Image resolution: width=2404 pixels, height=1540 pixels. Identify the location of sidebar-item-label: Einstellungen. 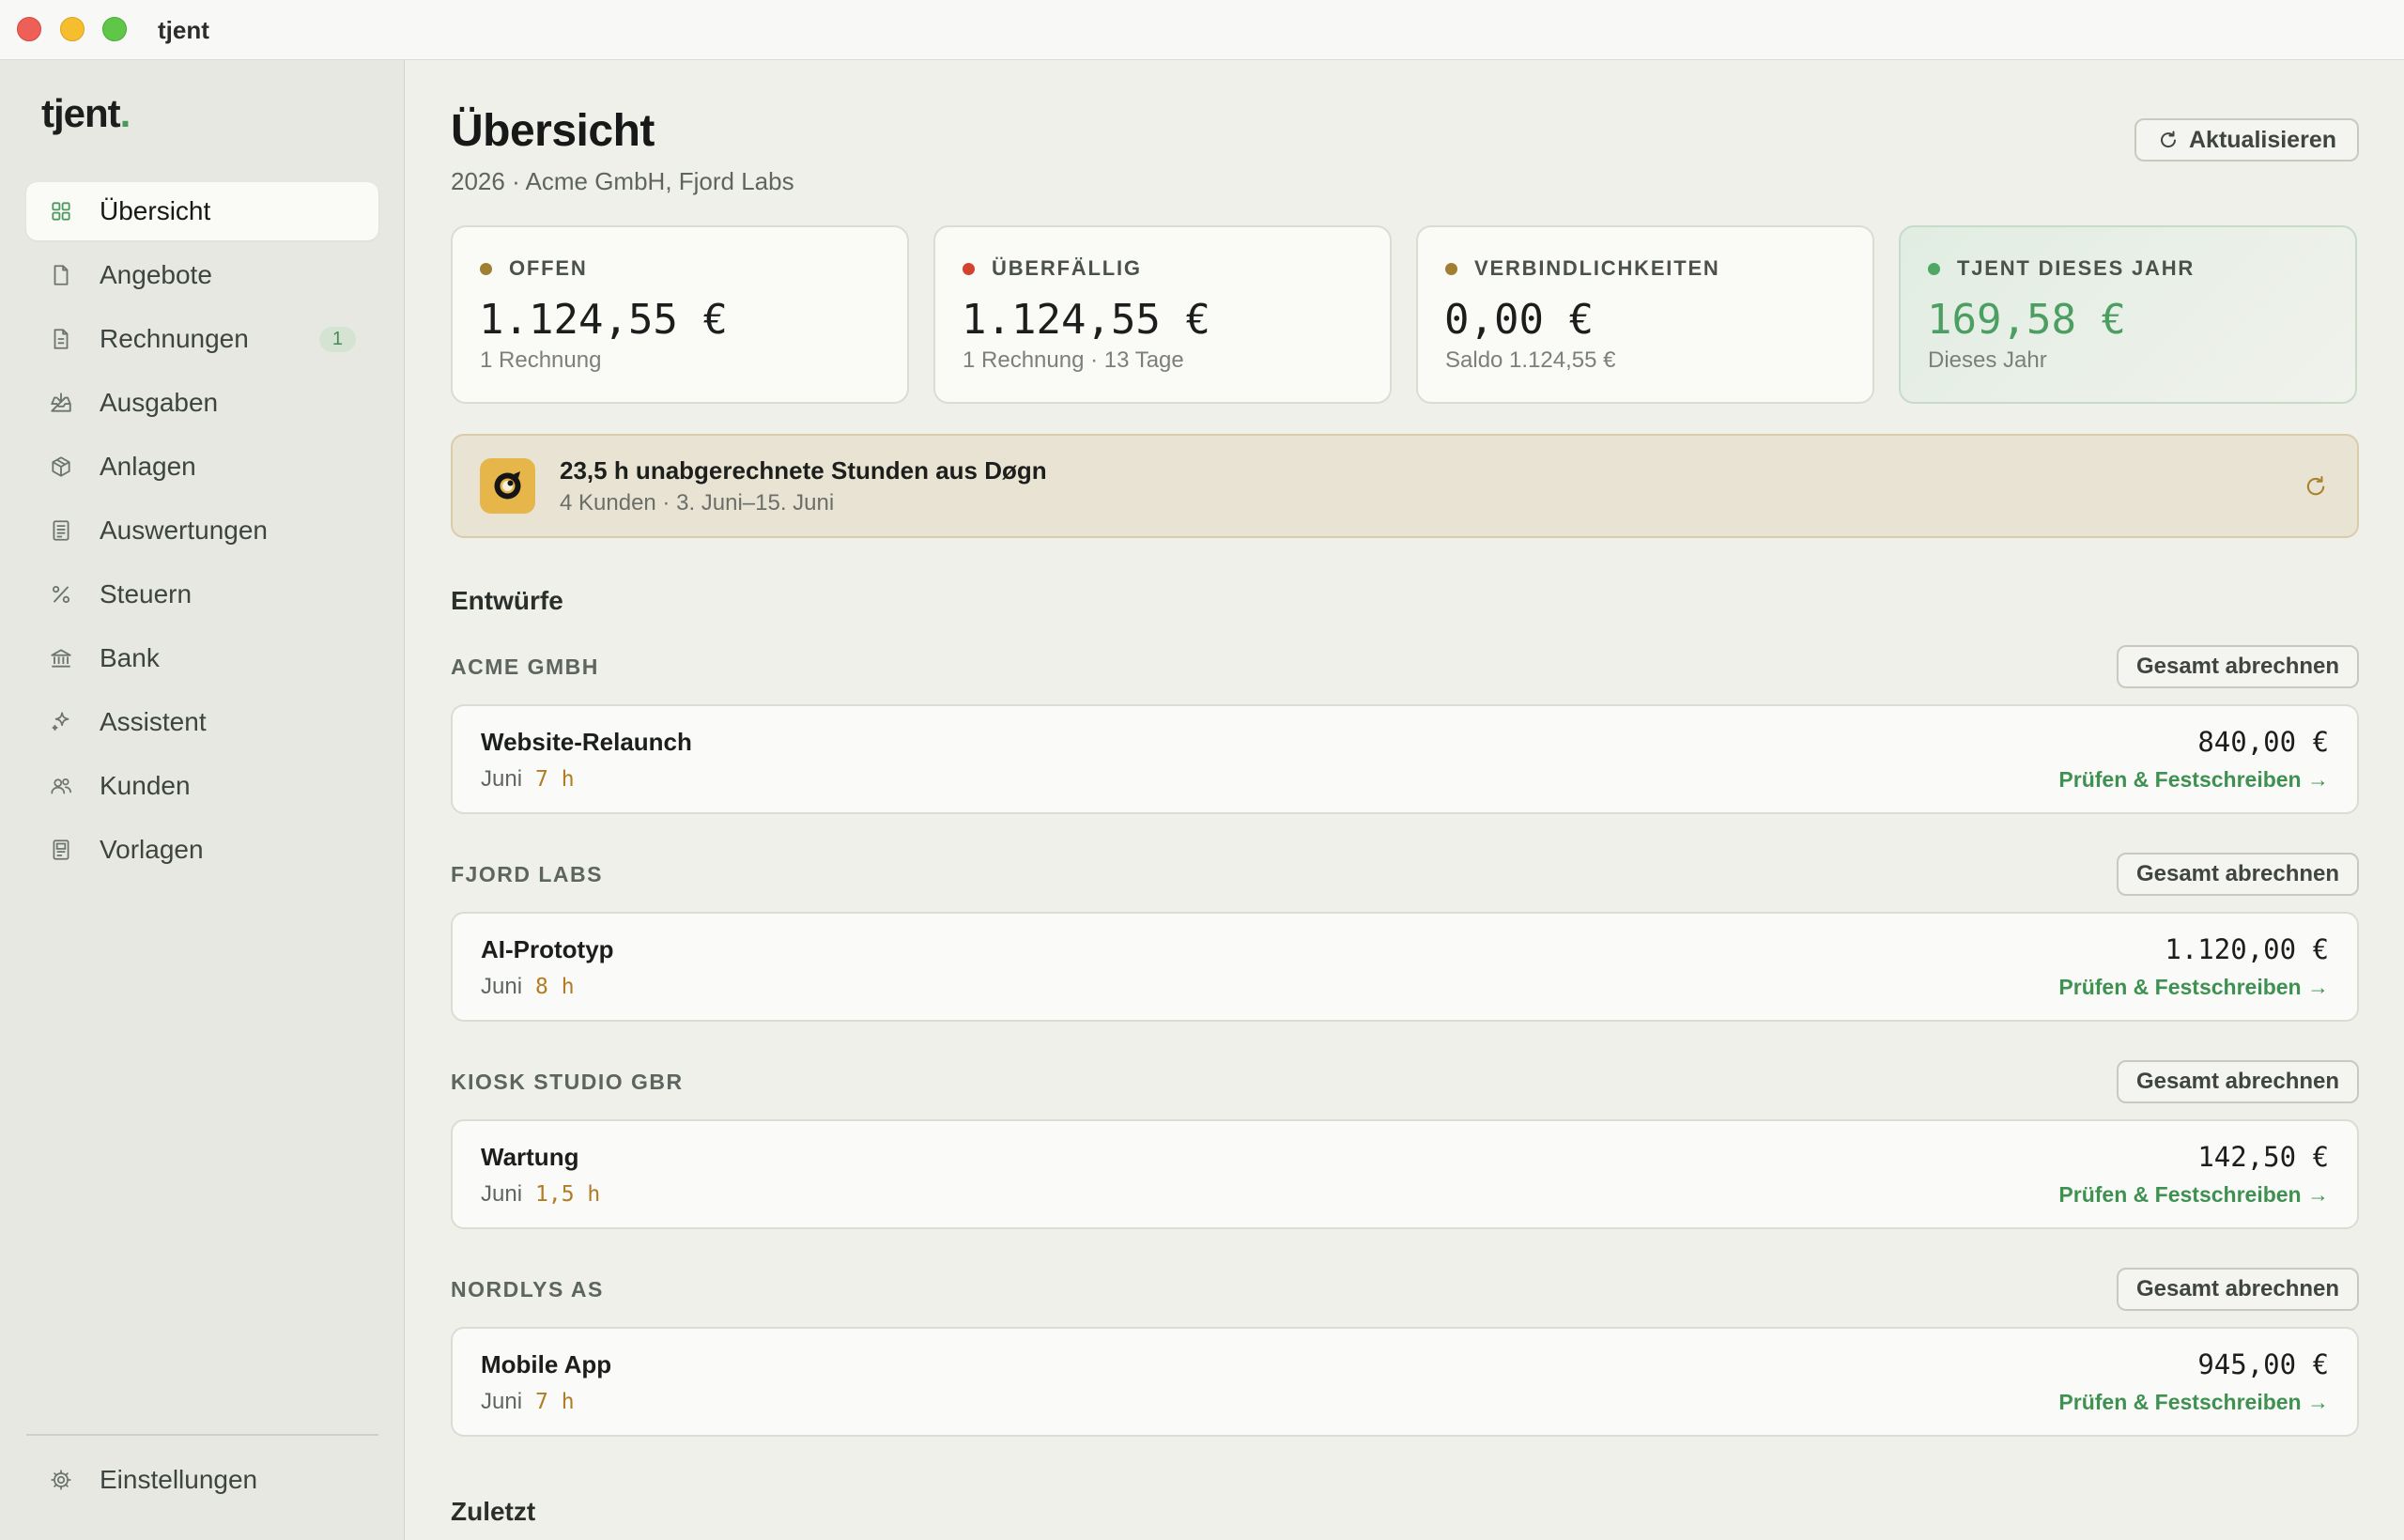
(179, 1479).